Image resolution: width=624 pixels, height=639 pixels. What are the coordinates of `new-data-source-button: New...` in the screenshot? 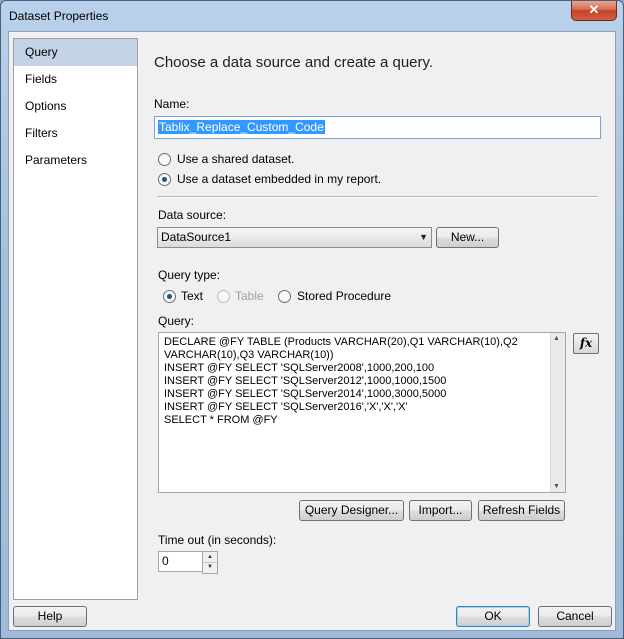 It's located at (467, 237).